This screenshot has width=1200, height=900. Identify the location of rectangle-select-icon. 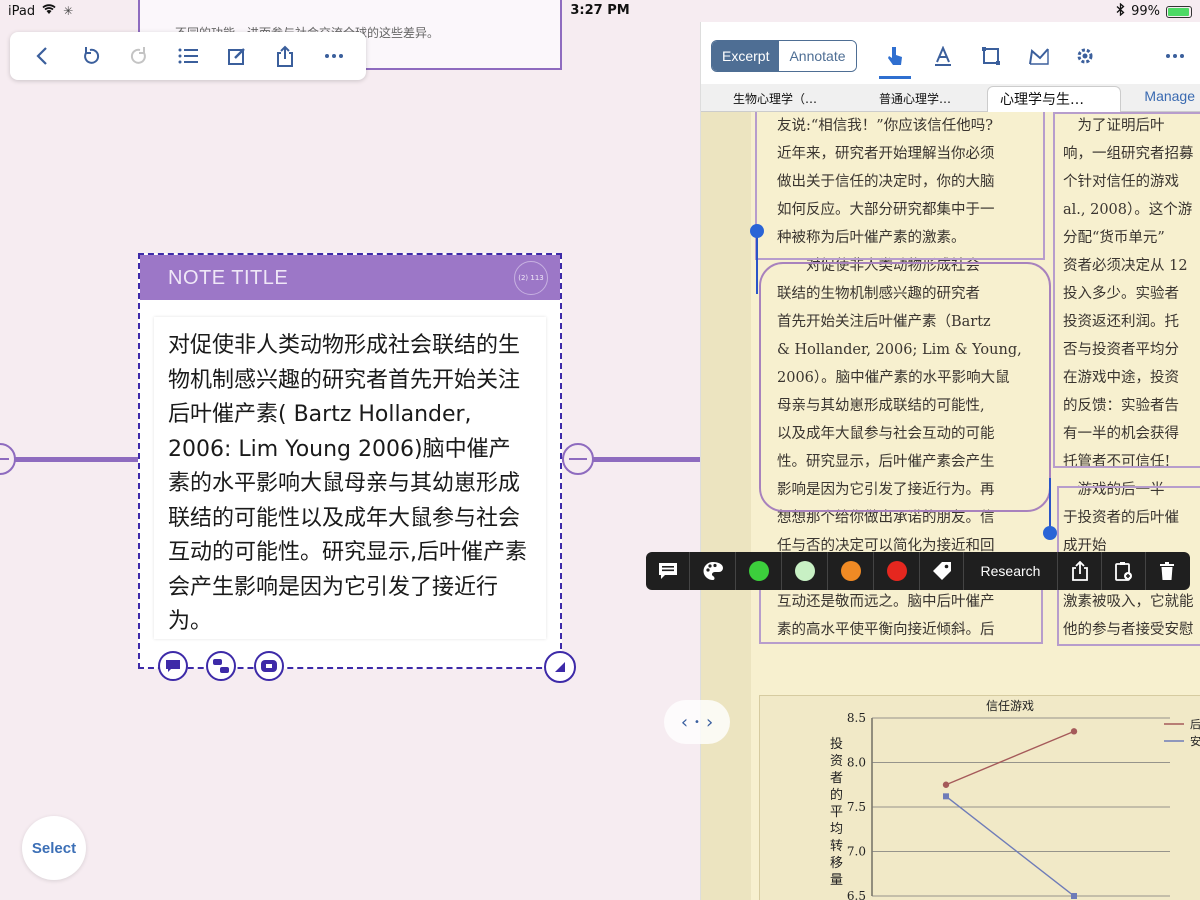
(991, 56).